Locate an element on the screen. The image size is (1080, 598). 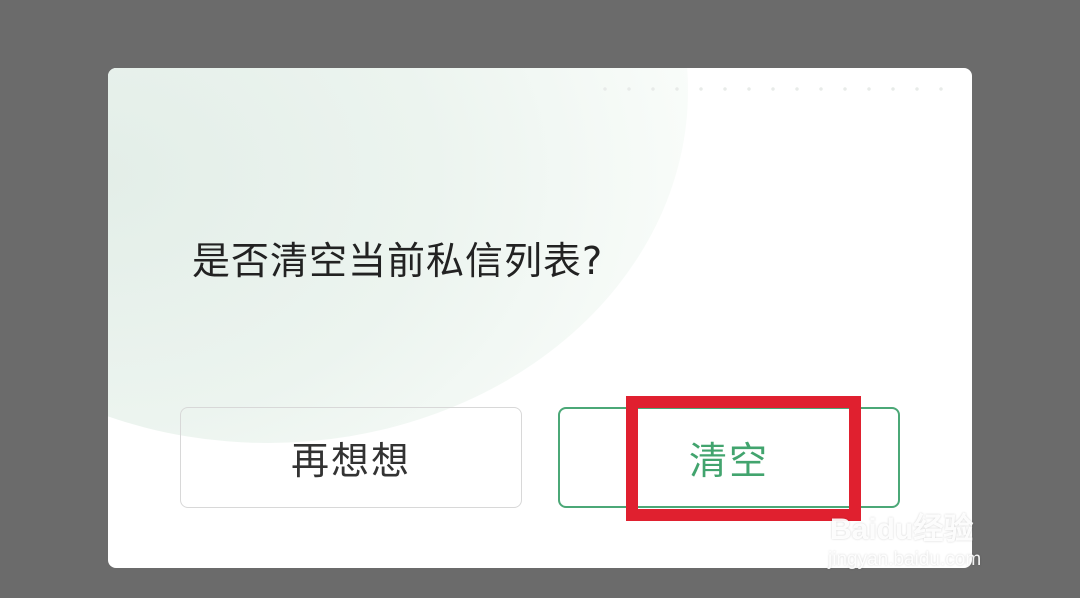
watermark-brand: Baidu经验 is located at coordinates (902, 529).